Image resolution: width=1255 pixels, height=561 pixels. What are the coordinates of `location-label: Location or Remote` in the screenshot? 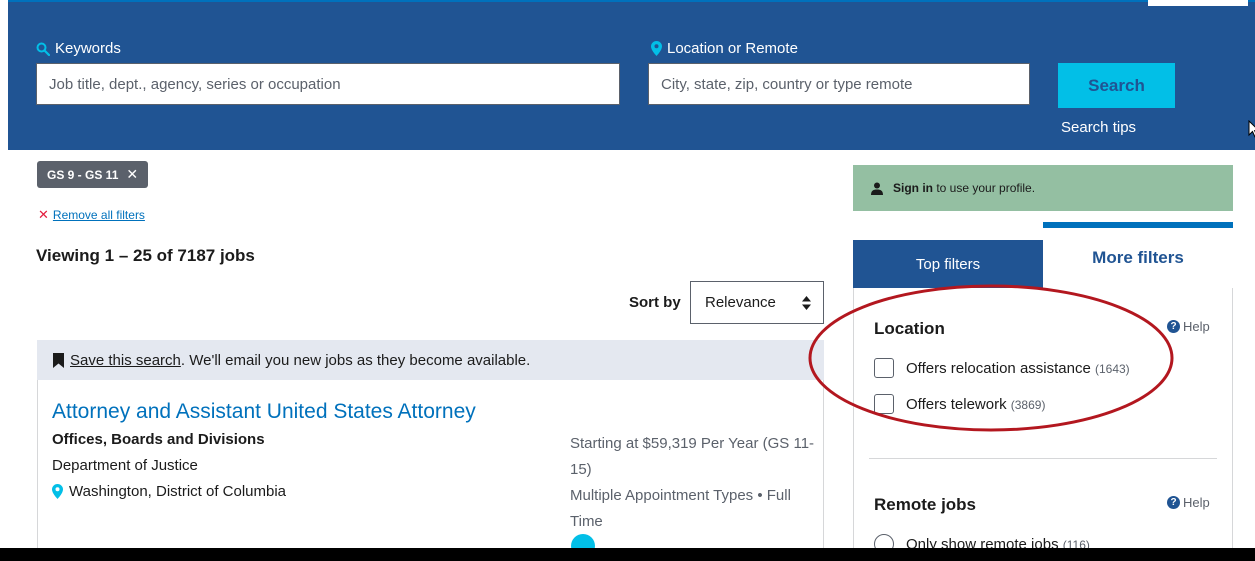 It's located at (724, 48).